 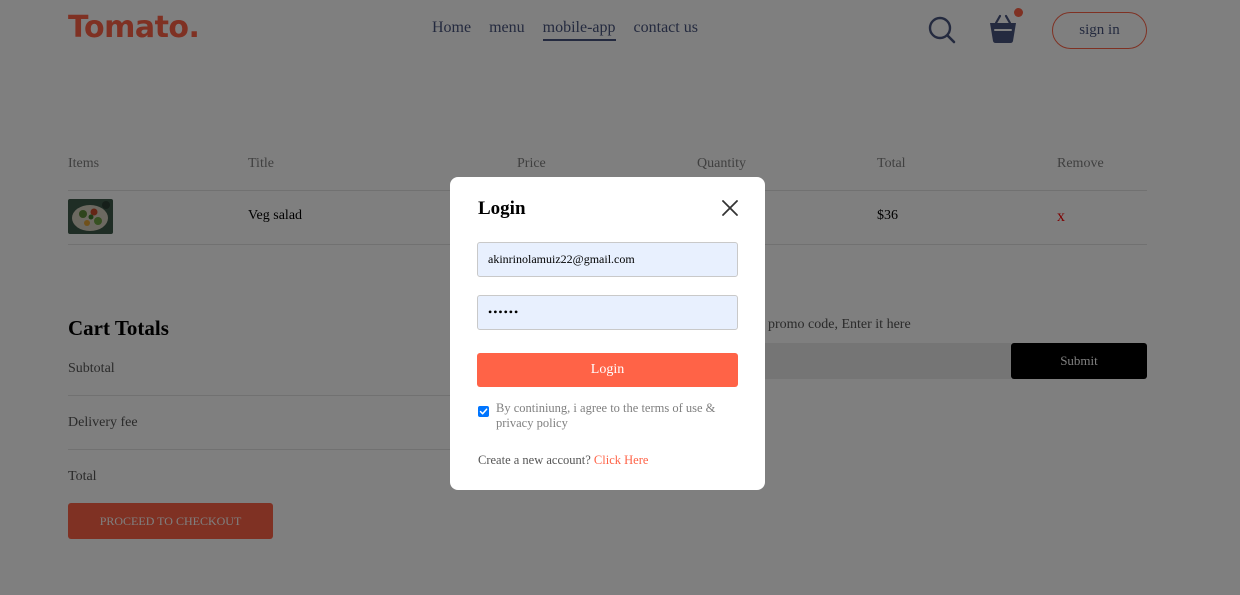 What do you see at coordinates (607, 259) in the screenshot?
I see `email-field` at bounding box center [607, 259].